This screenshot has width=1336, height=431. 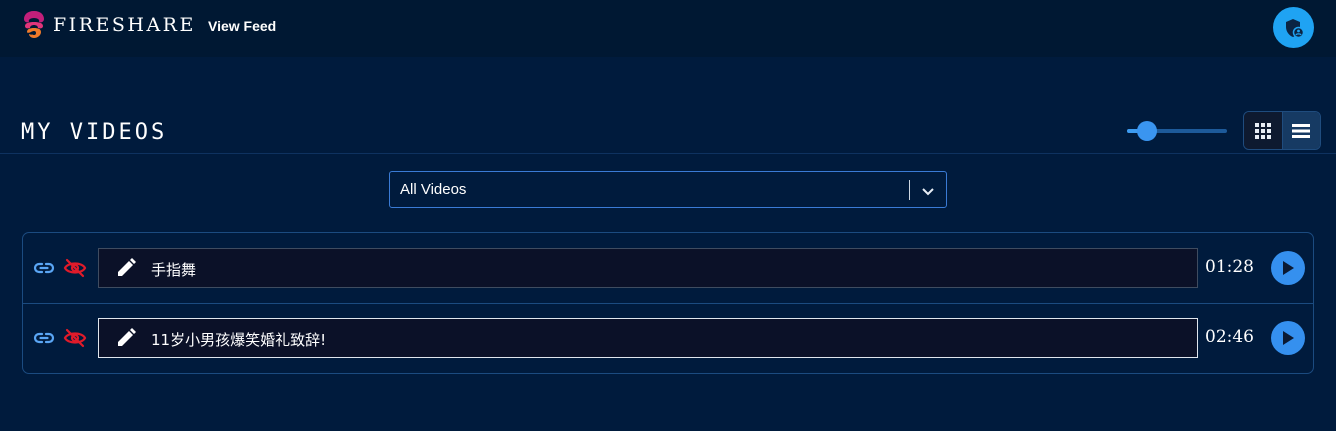 What do you see at coordinates (34, 27) in the screenshot?
I see `fireshare-logo` at bounding box center [34, 27].